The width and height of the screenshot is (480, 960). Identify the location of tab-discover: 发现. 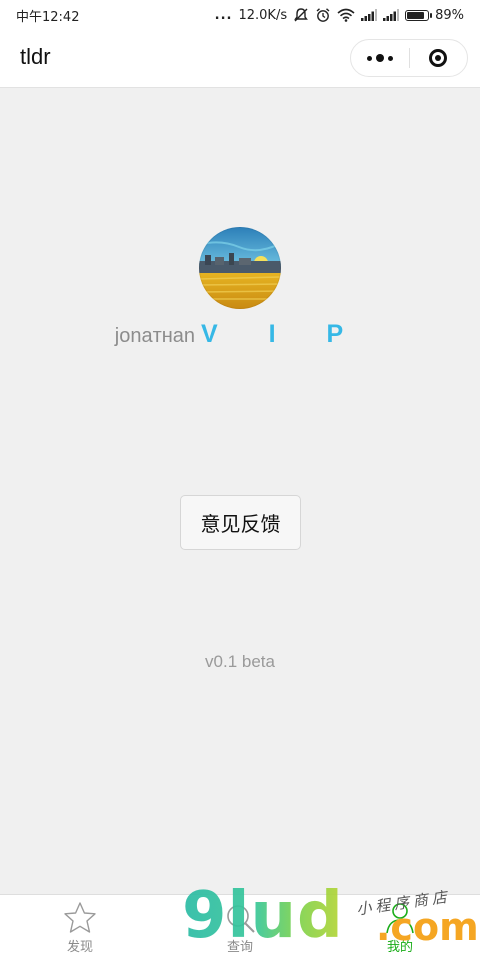
(80, 927).